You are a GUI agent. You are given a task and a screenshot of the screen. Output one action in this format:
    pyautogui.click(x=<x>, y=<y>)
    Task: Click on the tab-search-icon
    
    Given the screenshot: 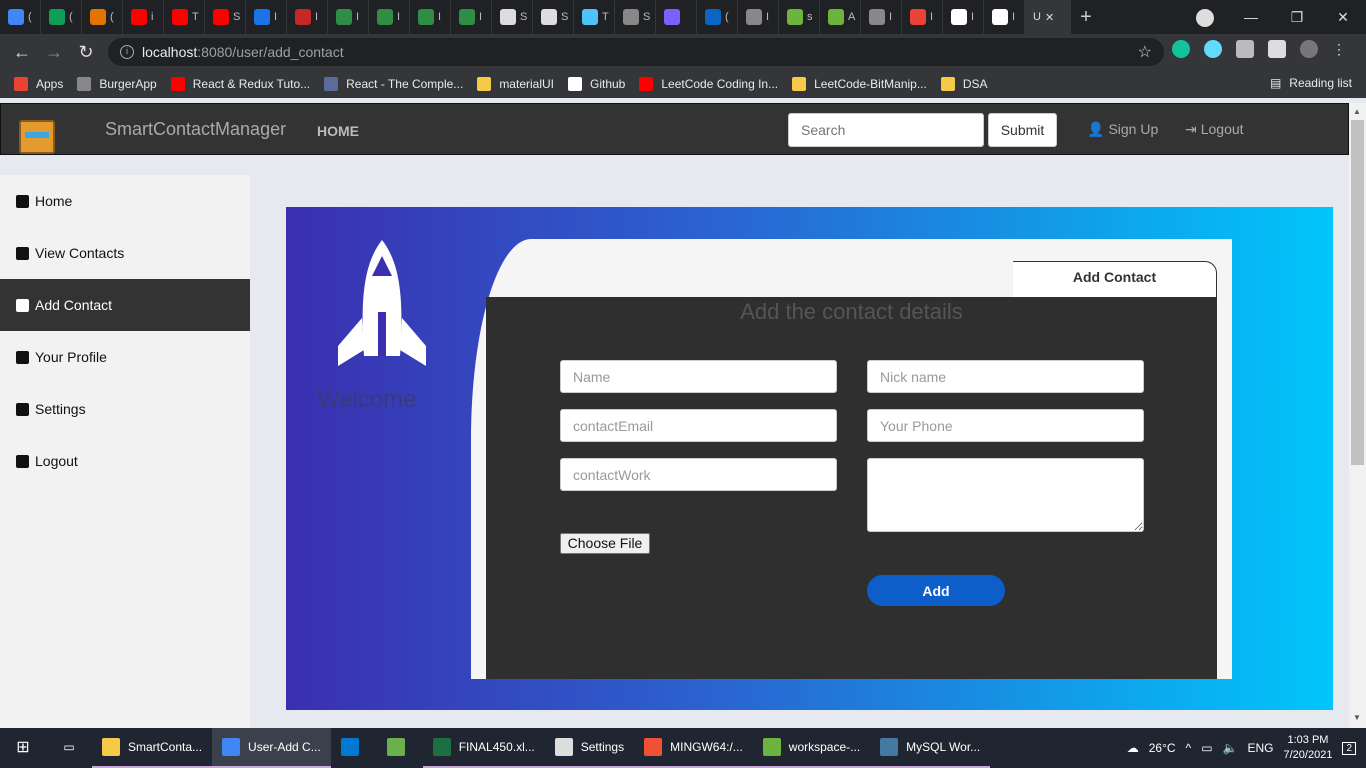 What is the action you would take?
    pyautogui.click(x=1205, y=18)
    